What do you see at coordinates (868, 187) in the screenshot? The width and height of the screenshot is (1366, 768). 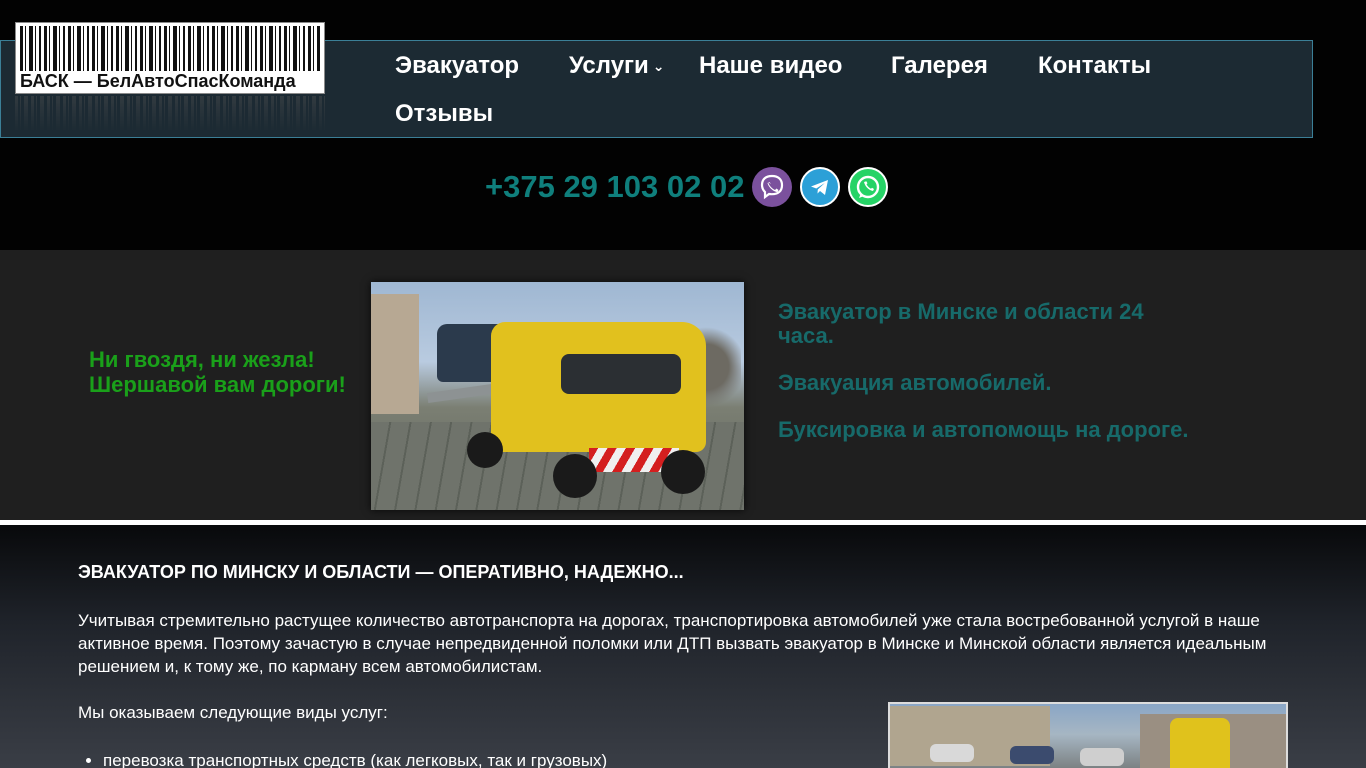 I see `whatsapp-icon` at bounding box center [868, 187].